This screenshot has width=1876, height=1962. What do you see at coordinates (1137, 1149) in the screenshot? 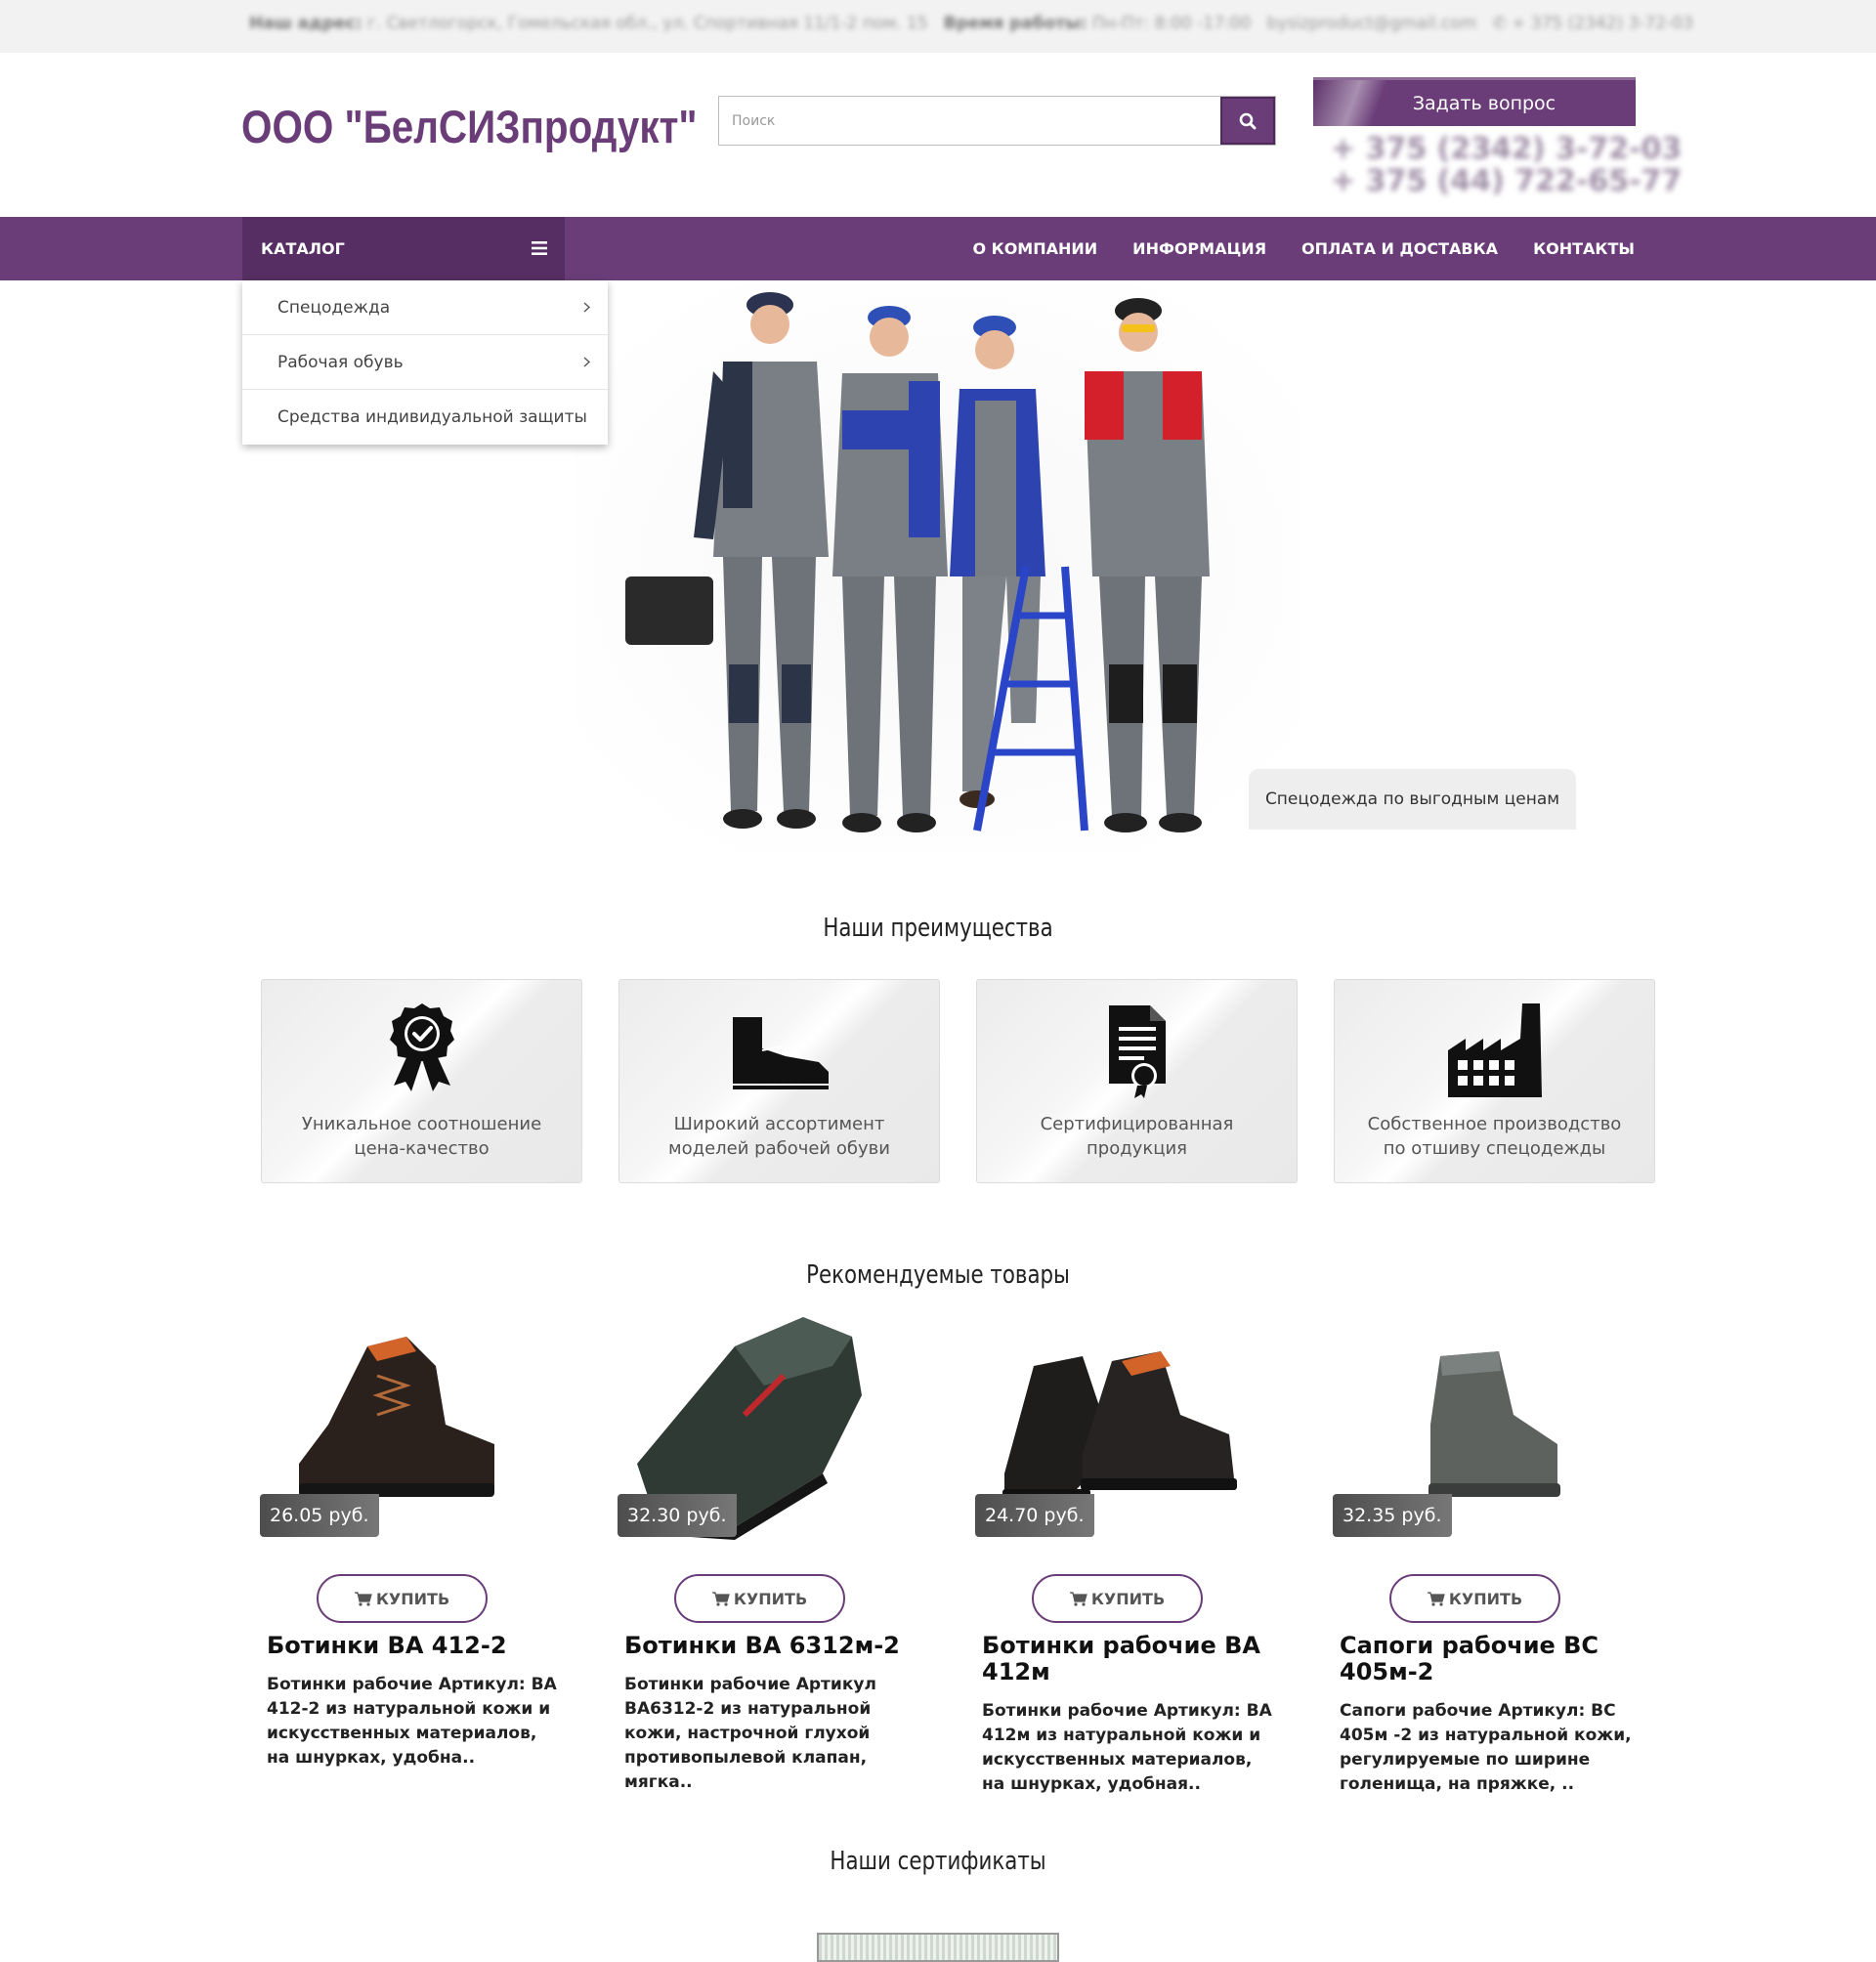
I see `advantage-line: продукция` at bounding box center [1137, 1149].